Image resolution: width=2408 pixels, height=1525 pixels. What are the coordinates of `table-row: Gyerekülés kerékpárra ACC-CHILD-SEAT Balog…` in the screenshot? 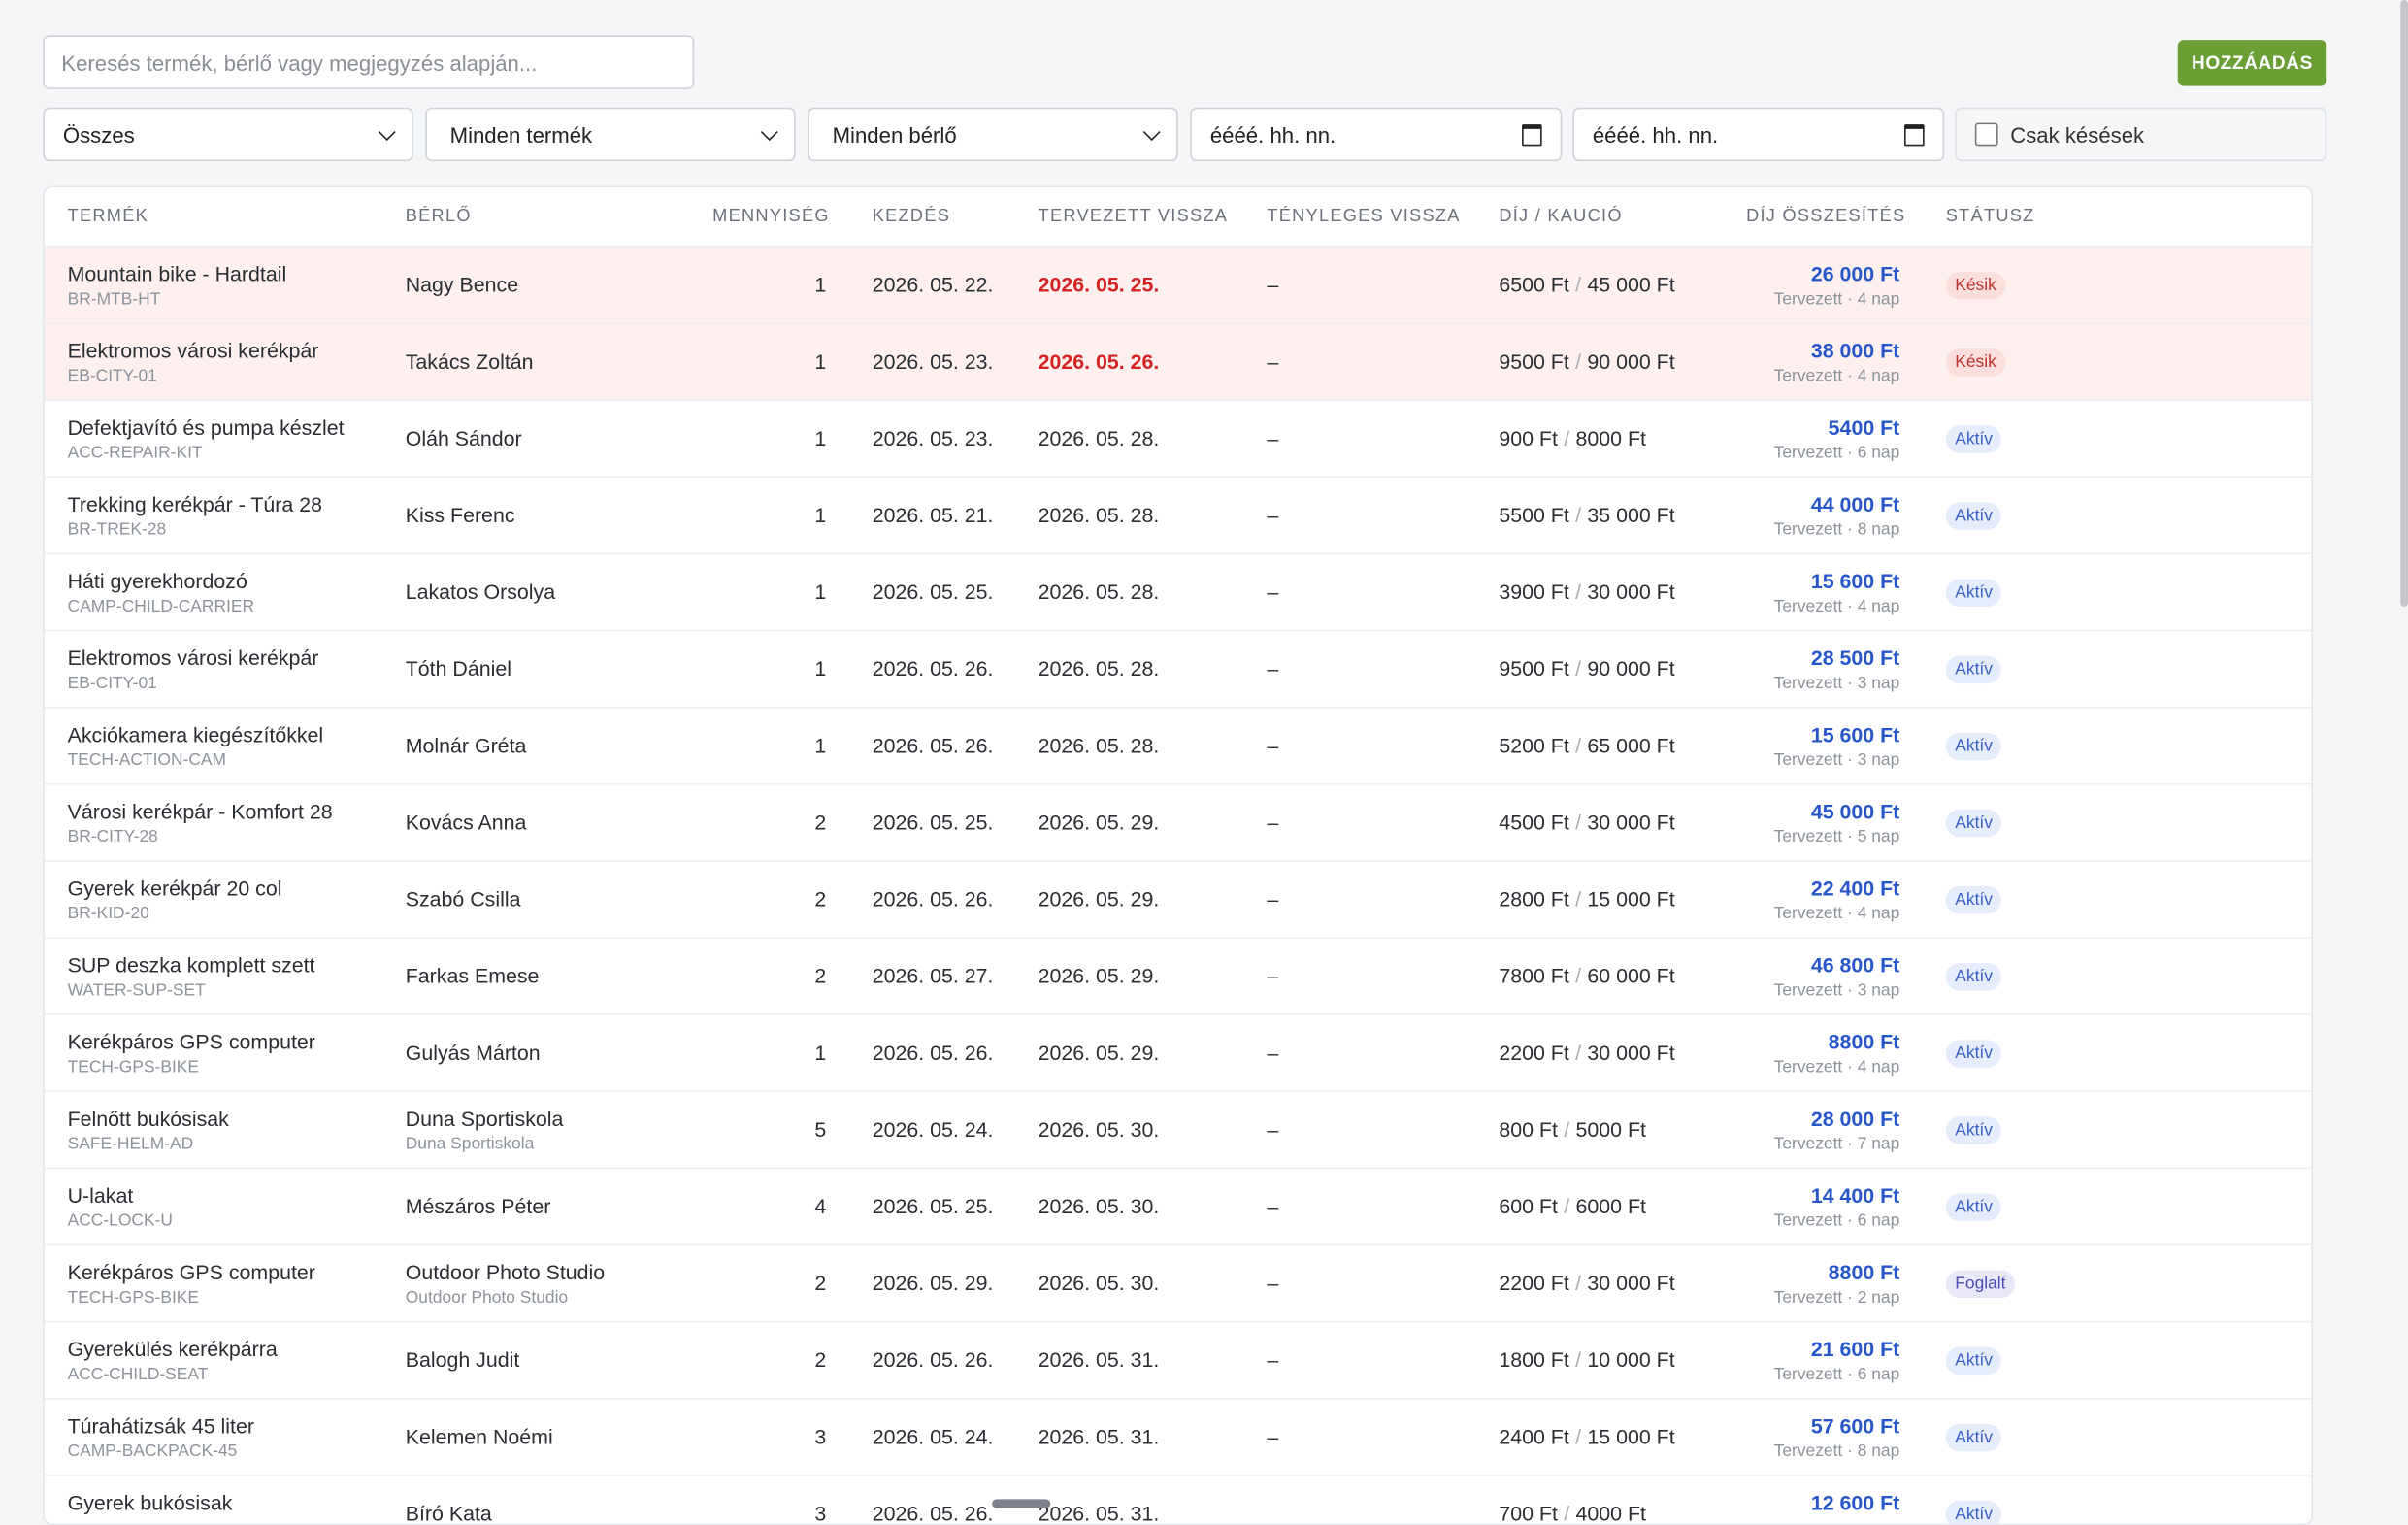 It's located at (1178, 1359).